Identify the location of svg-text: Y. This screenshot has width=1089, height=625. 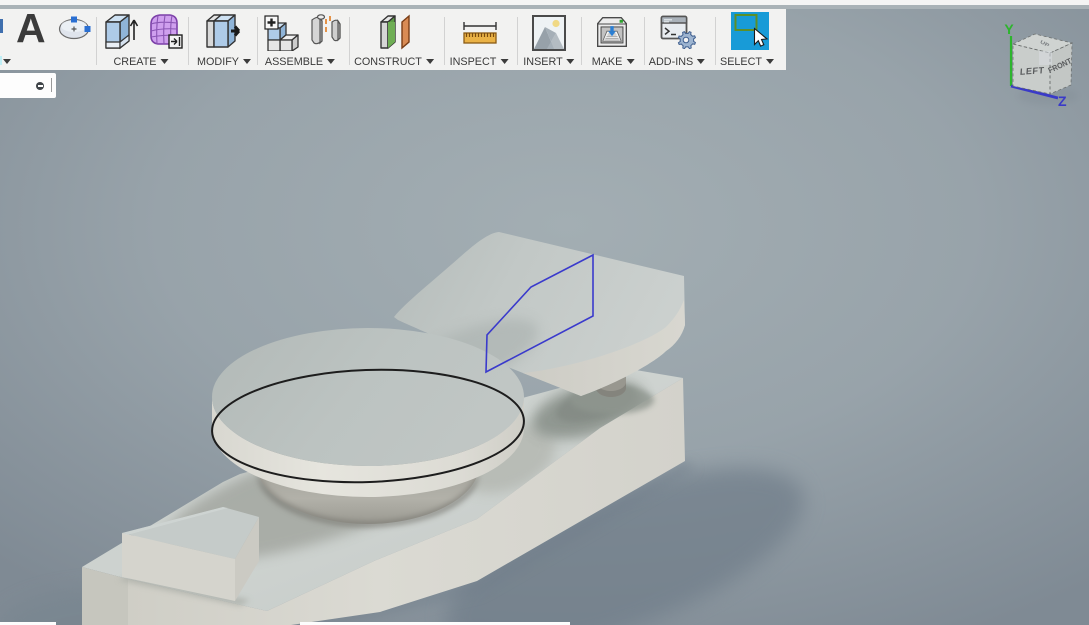
(1009, 29).